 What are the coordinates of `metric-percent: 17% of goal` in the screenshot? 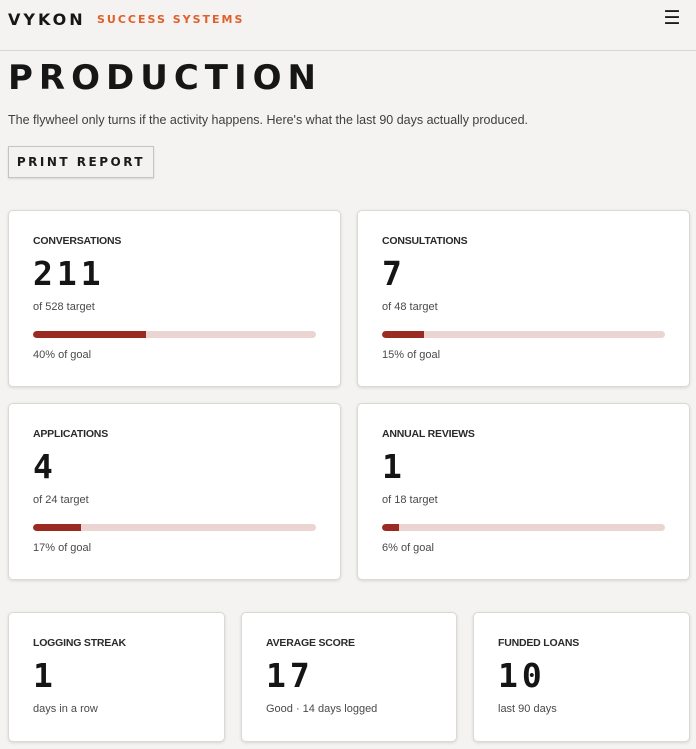 It's located at (62, 548).